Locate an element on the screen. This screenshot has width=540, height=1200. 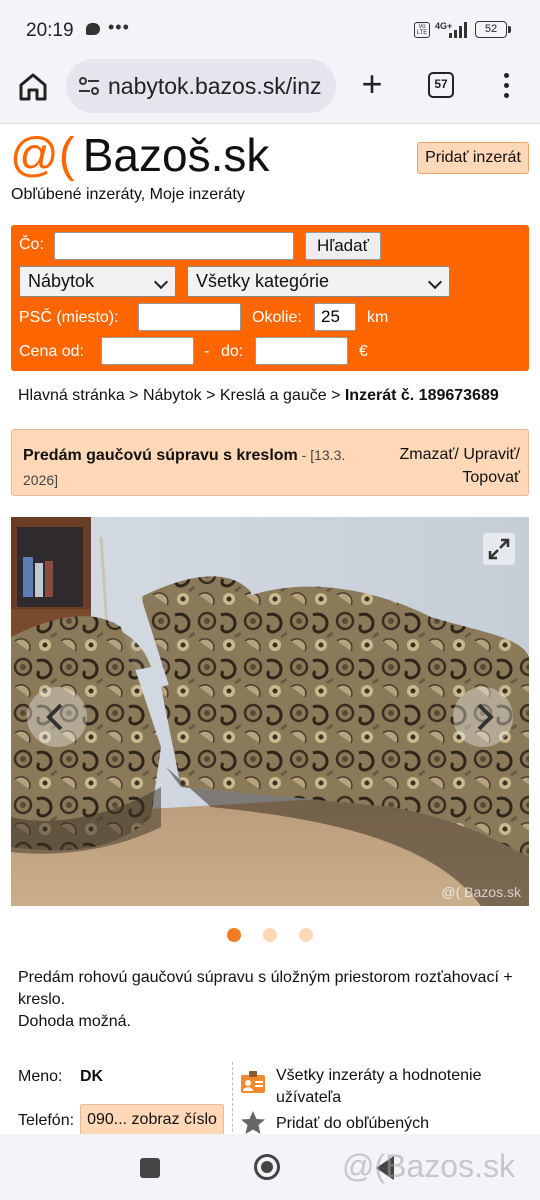
subcategory-select-value: Všetky kategórie is located at coordinates (263, 281).